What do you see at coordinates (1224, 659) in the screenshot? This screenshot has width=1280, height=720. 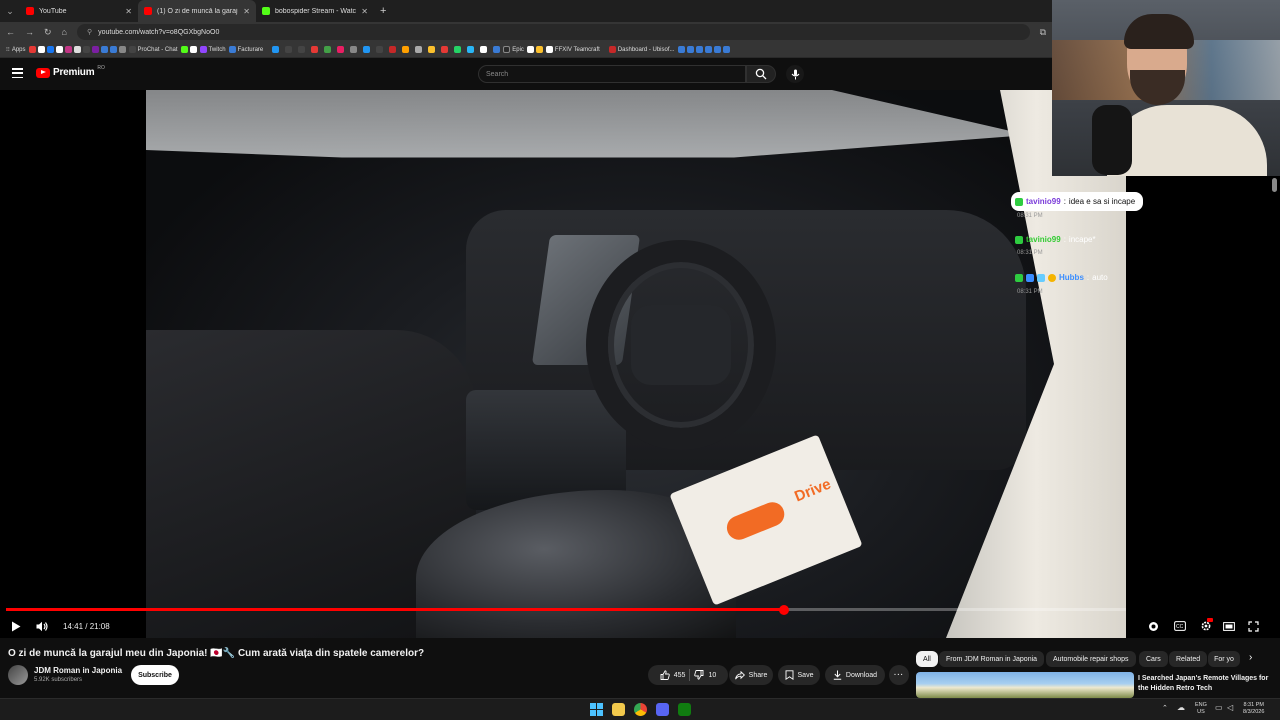 I see `chip-for-you: For yo` at bounding box center [1224, 659].